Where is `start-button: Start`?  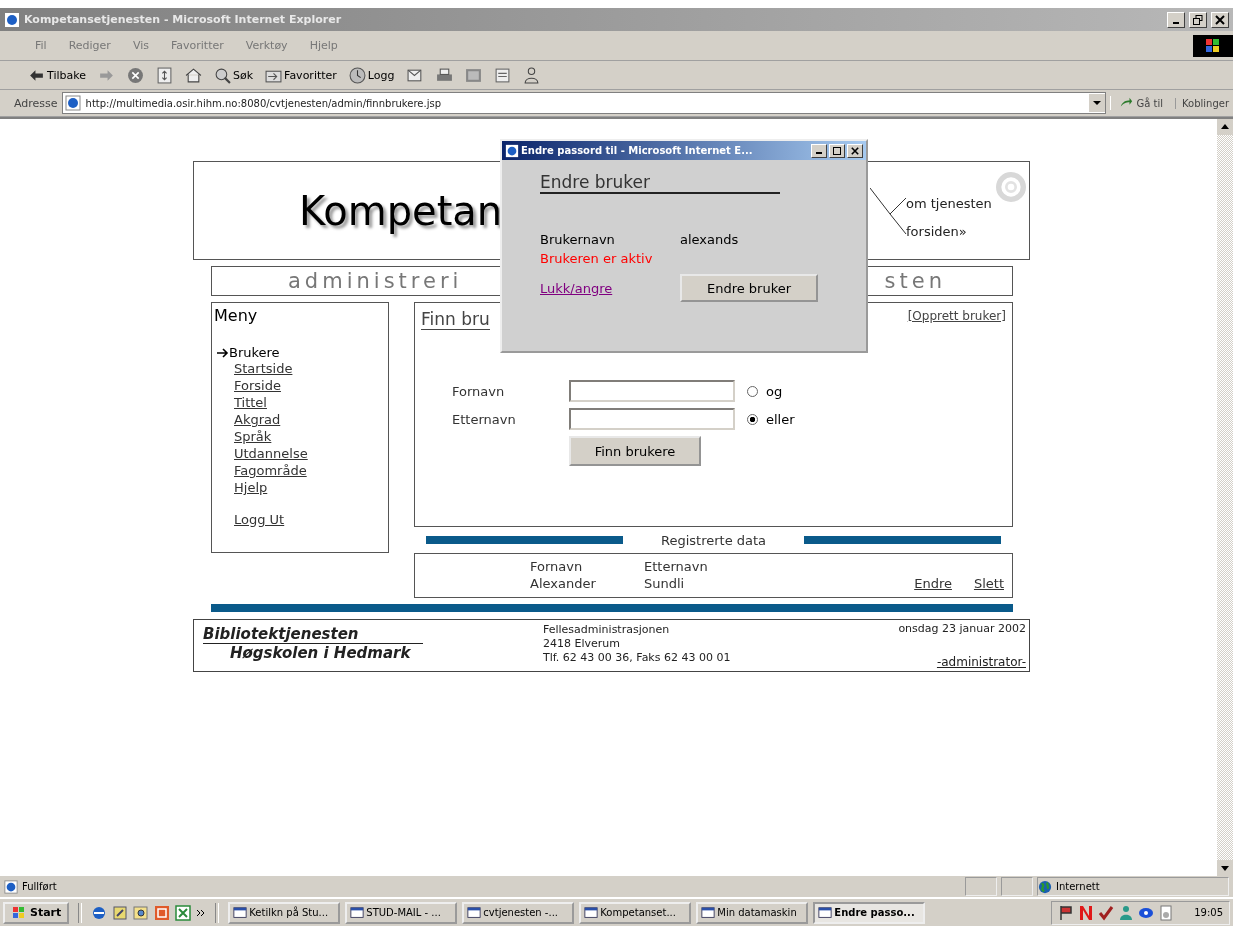
start-button: Start is located at coordinates (36, 912).